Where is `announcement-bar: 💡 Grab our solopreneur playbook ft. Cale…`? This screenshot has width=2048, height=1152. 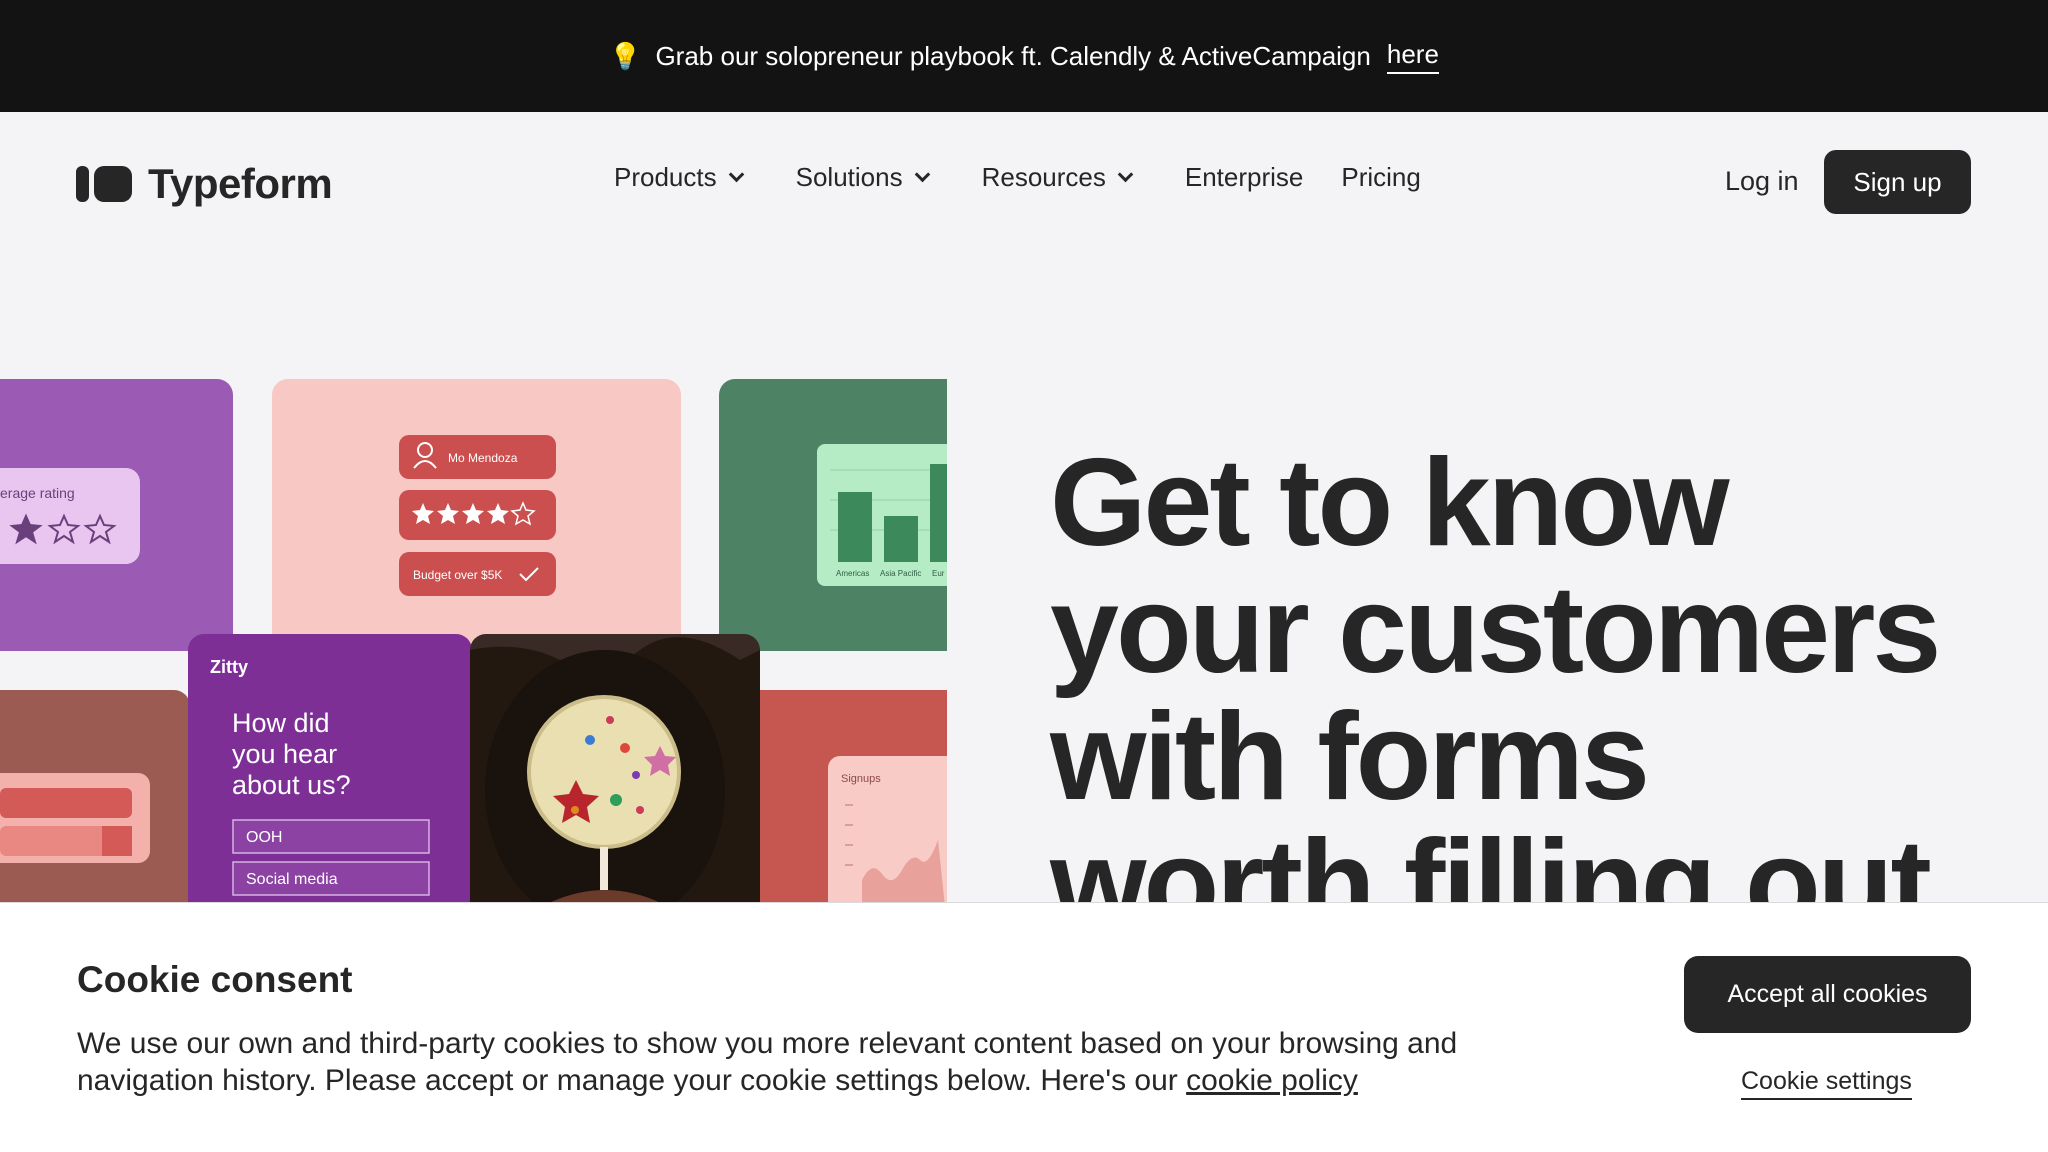 announcement-bar: 💡 Grab our solopreneur playbook ft. Cale… is located at coordinates (1024, 56).